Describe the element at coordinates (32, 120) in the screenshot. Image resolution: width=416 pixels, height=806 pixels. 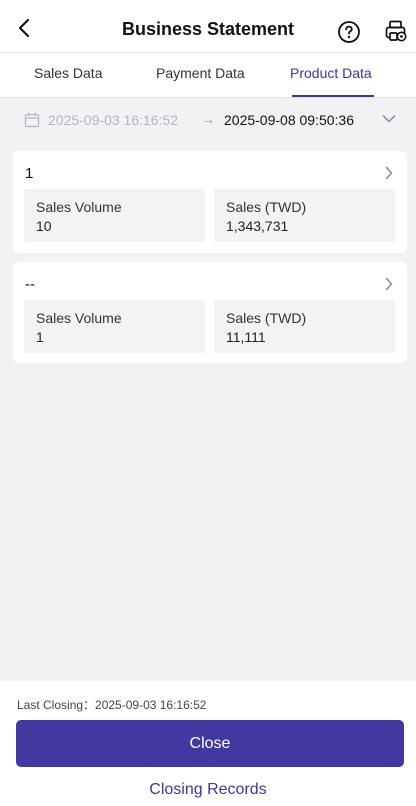
I see `calendar-icon` at that location.